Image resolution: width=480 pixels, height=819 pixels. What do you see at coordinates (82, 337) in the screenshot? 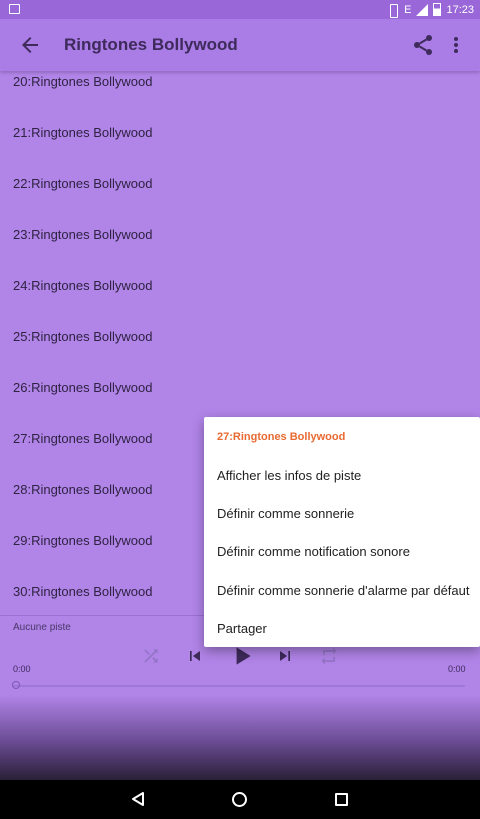
I see `list-item: 25:Ringtones Bollywood` at bounding box center [82, 337].